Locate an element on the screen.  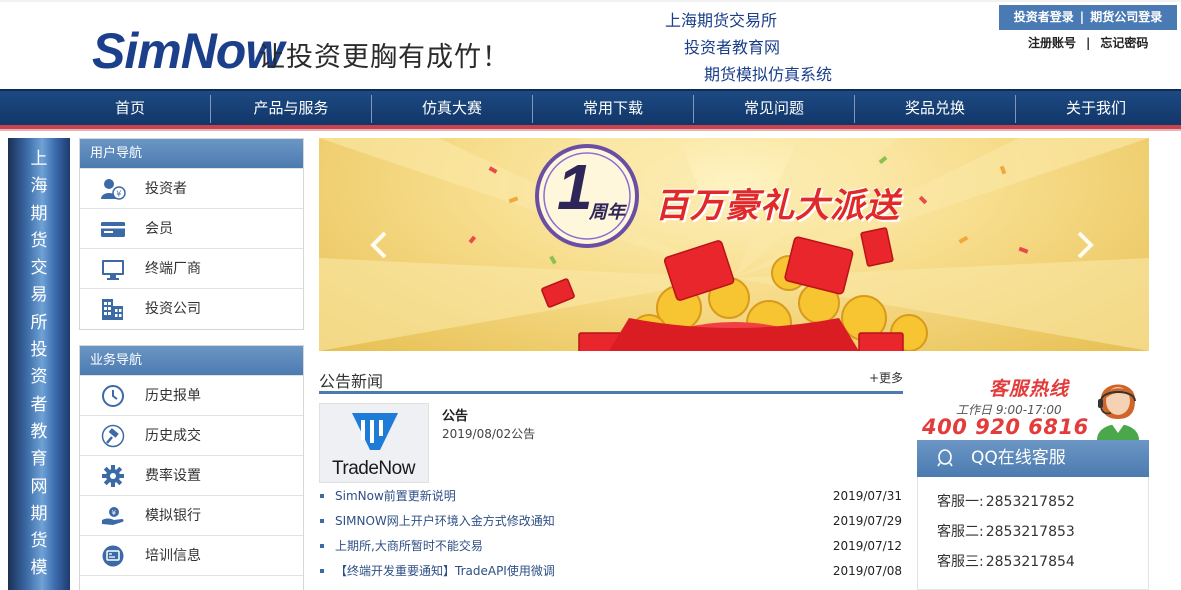
notice-thumbnail: TradeNow is located at coordinates (374, 443).